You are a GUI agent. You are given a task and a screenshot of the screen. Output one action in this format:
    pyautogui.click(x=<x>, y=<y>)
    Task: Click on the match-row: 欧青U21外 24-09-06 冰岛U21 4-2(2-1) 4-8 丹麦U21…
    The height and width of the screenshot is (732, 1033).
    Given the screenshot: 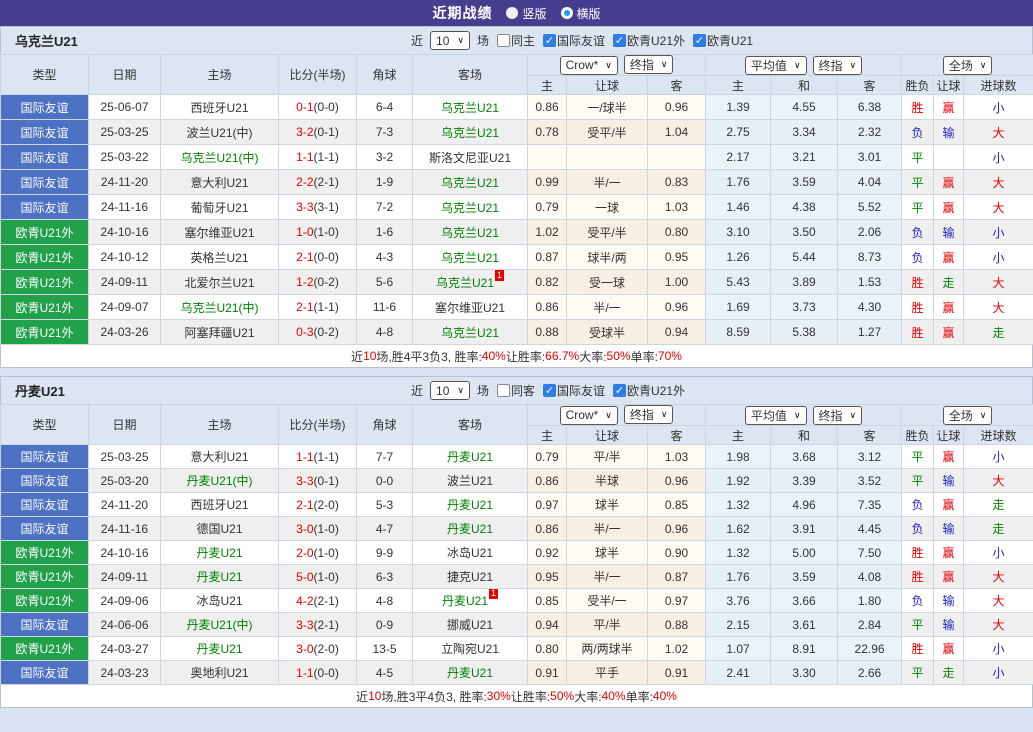 What is the action you would take?
    pyautogui.click(x=516, y=600)
    